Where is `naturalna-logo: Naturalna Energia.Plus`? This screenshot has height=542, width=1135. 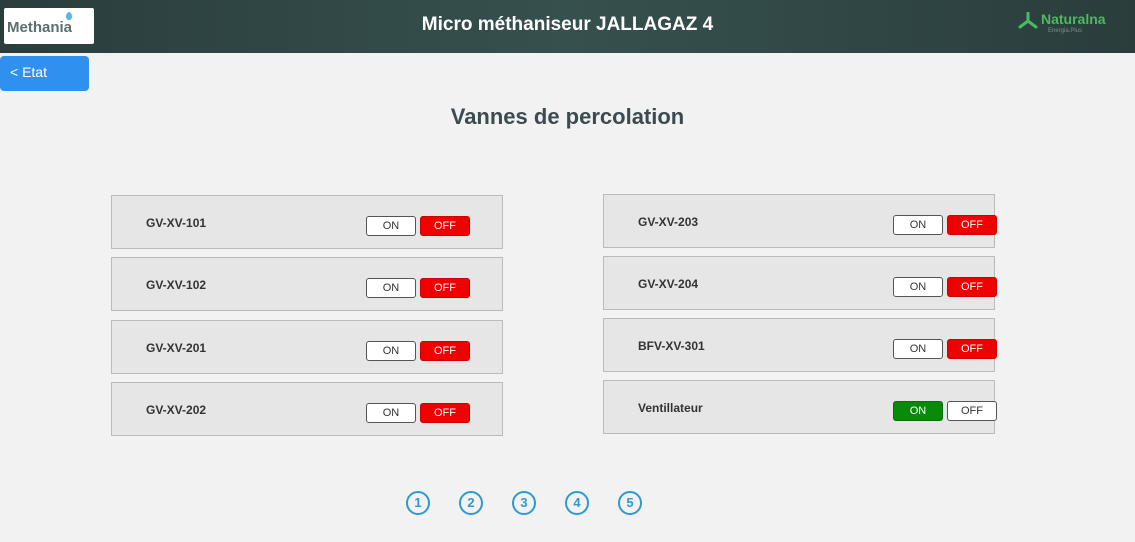
naturalna-logo: Naturalna Energia.Plus is located at coordinates (1074, 26).